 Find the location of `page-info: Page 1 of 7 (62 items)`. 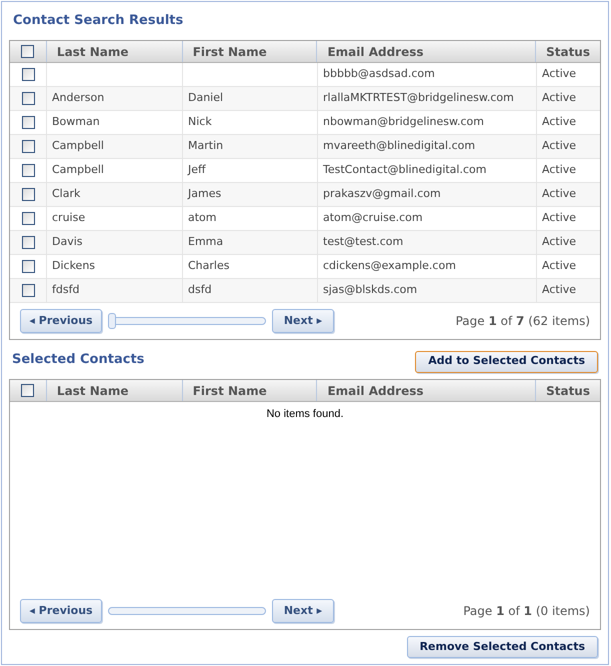

page-info: Page 1 of 7 (62 items) is located at coordinates (523, 321).